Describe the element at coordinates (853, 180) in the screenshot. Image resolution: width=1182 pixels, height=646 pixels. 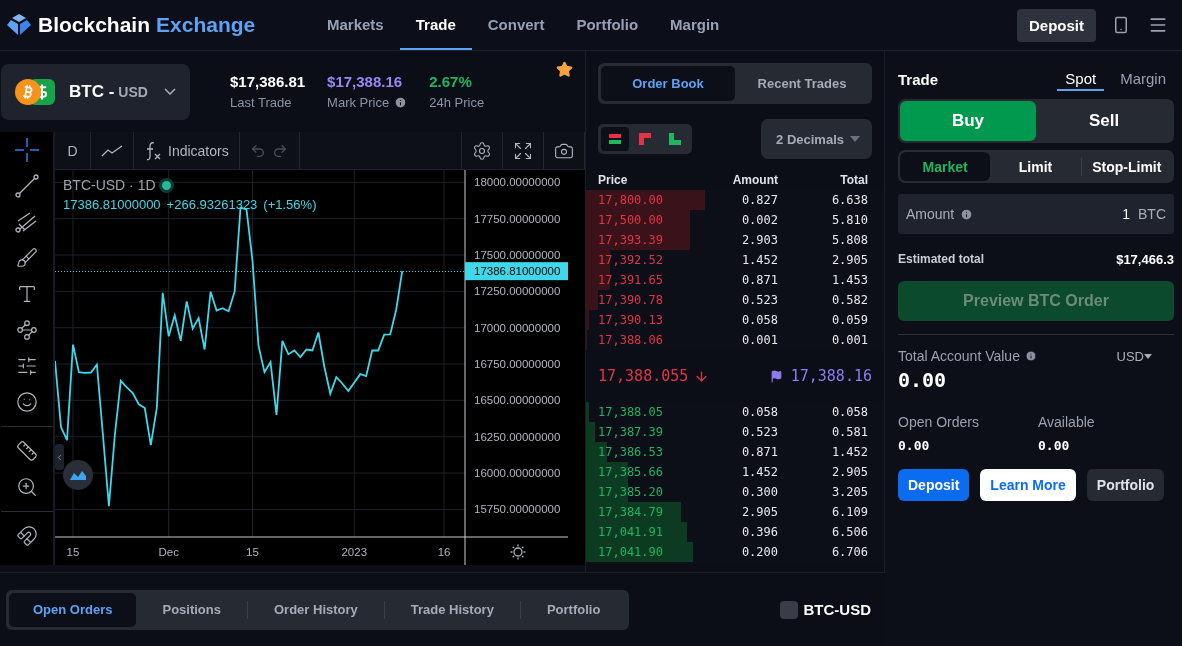
I see `column-header: Total` at that location.